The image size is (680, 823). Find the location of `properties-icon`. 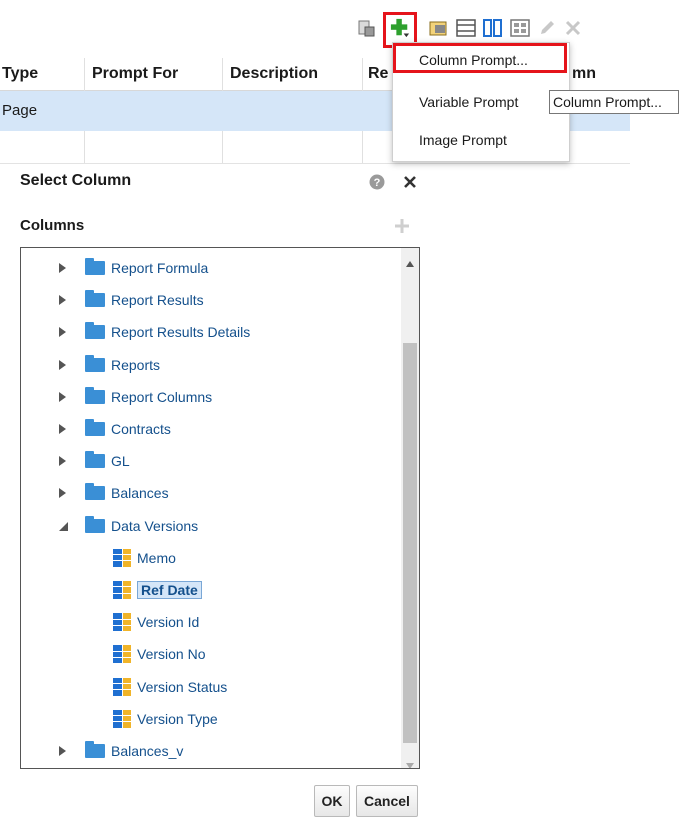

properties-icon is located at coordinates (366, 28).